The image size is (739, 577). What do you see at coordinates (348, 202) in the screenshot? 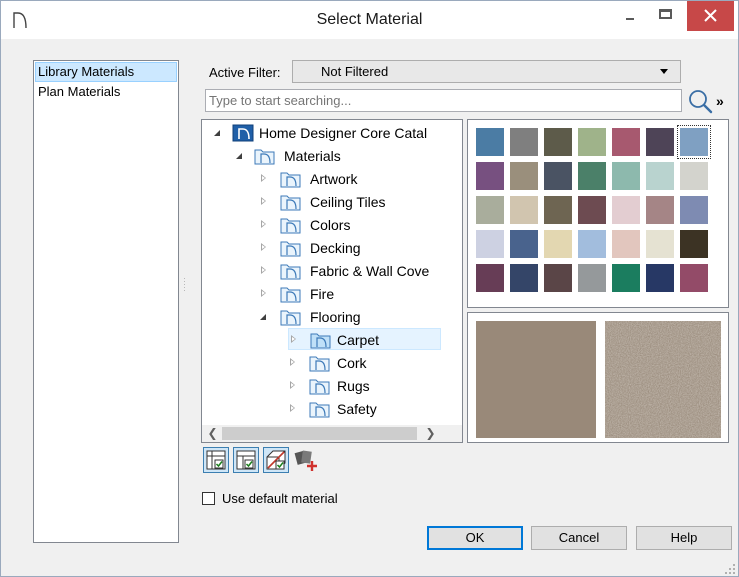
I see `tree-item-label: Ceiling Tiles` at bounding box center [348, 202].